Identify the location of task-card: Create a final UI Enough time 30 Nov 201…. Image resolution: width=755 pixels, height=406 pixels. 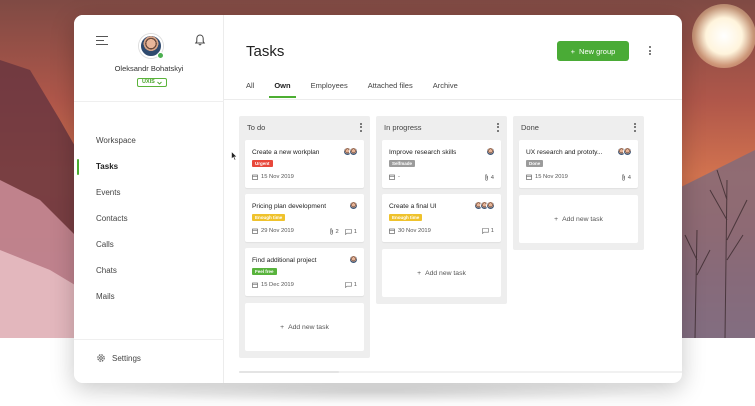
(441, 218).